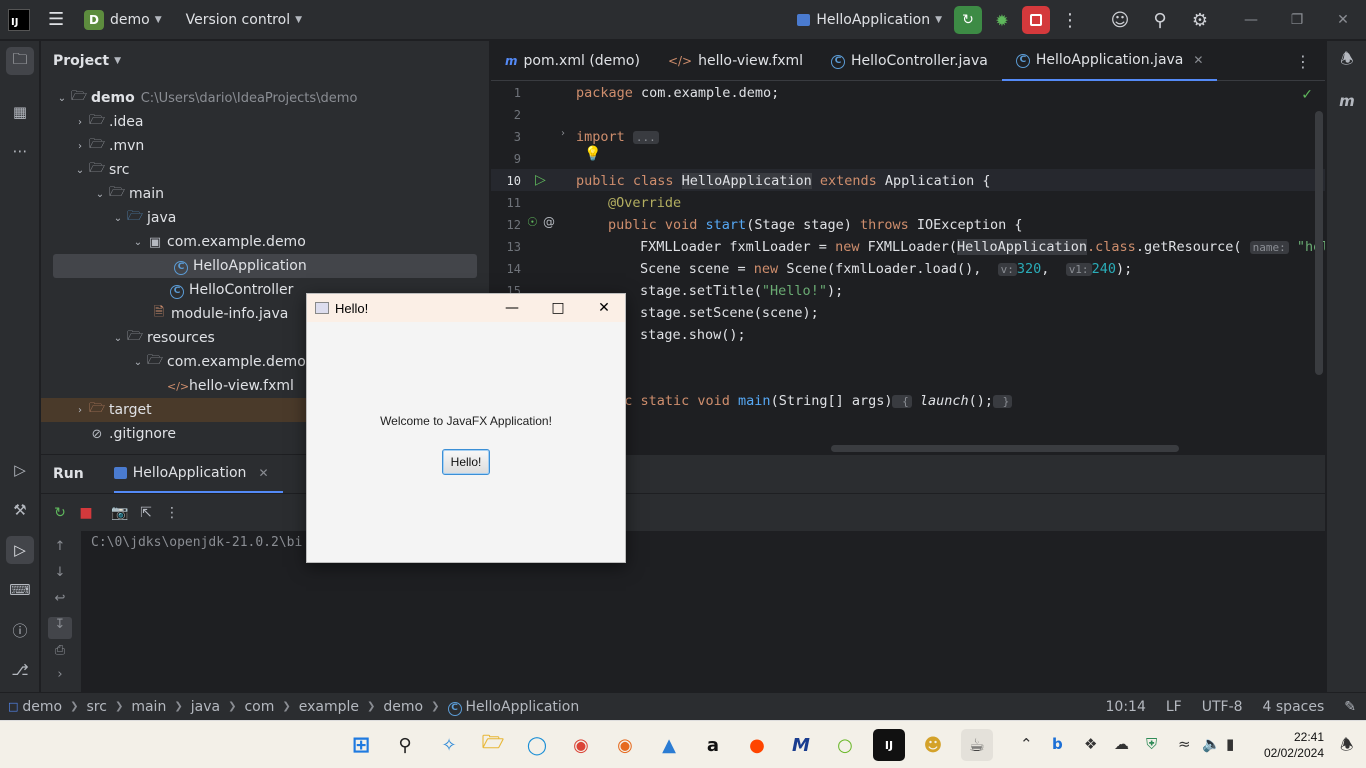  What do you see at coordinates (537, 745) in the screenshot?
I see `edge-browser-icon: ◯` at bounding box center [537, 745].